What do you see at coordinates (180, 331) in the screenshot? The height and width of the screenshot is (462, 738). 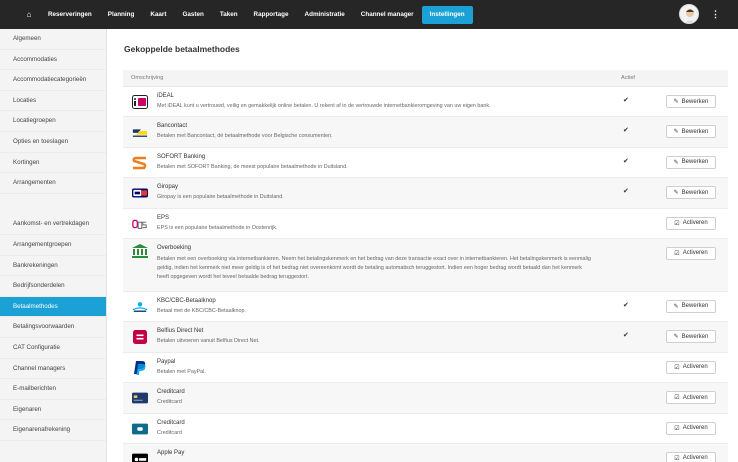 I see `row-title: Belfius Direct Net` at bounding box center [180, 331].